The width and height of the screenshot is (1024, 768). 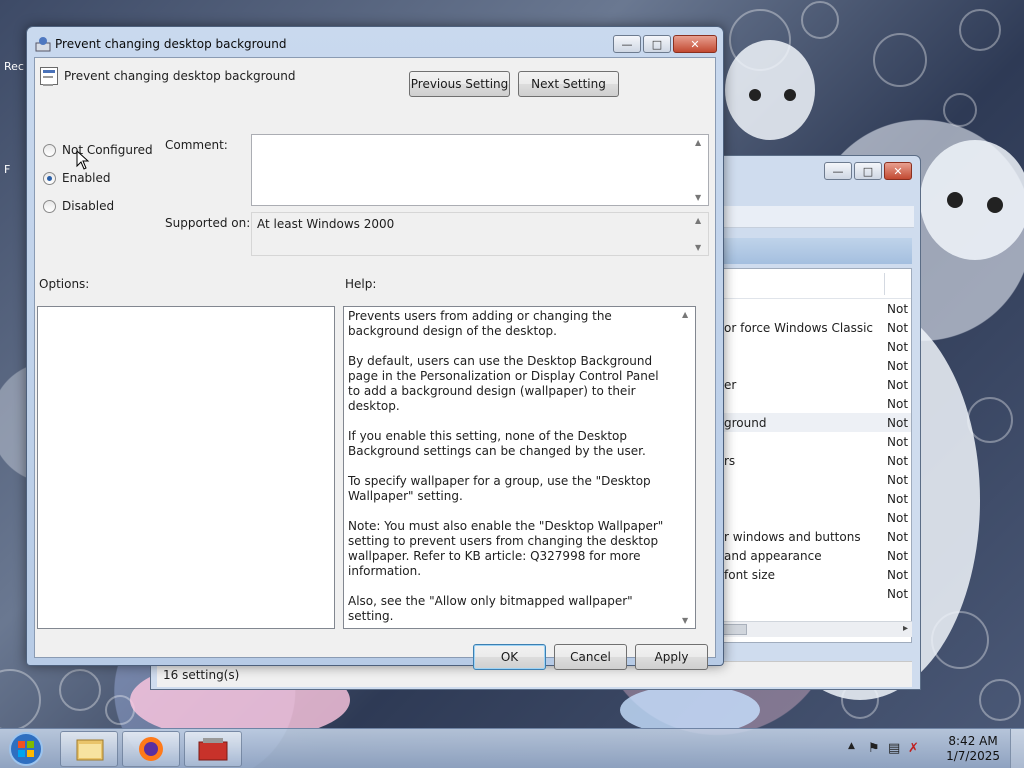 What do you see at coordinates (43, 44) in the screenshot?
I see `policy-icon` at bounding box center [43, 44].